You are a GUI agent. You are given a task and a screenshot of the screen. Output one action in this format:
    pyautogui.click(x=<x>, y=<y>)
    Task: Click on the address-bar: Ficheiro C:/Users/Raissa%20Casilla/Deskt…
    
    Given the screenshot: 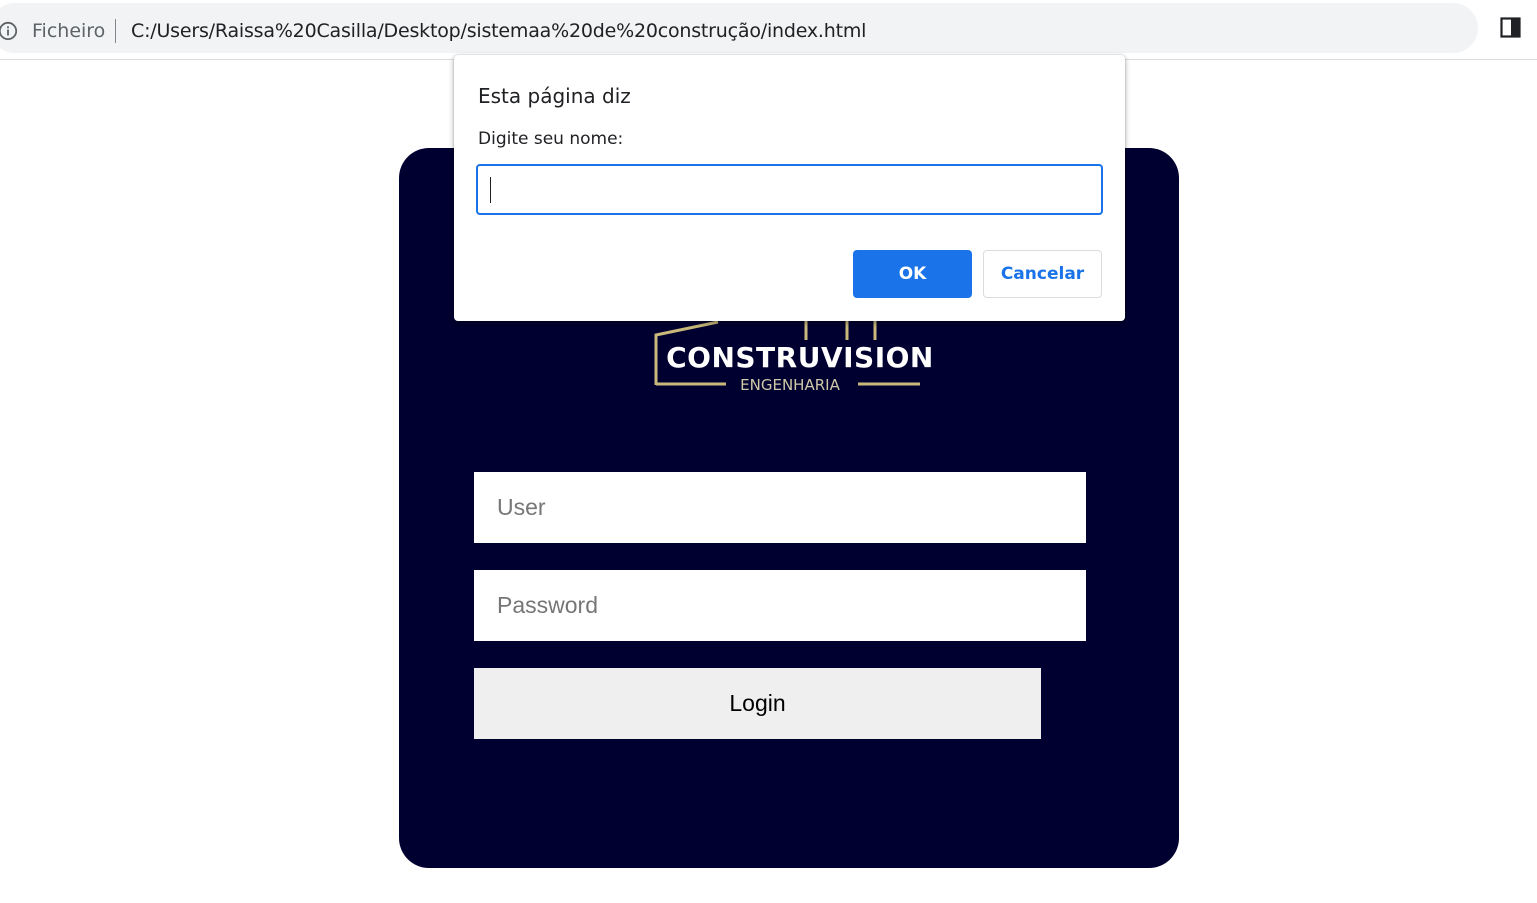 What is the action you would take?
    pyautogui.click(x=739, y=28)
    